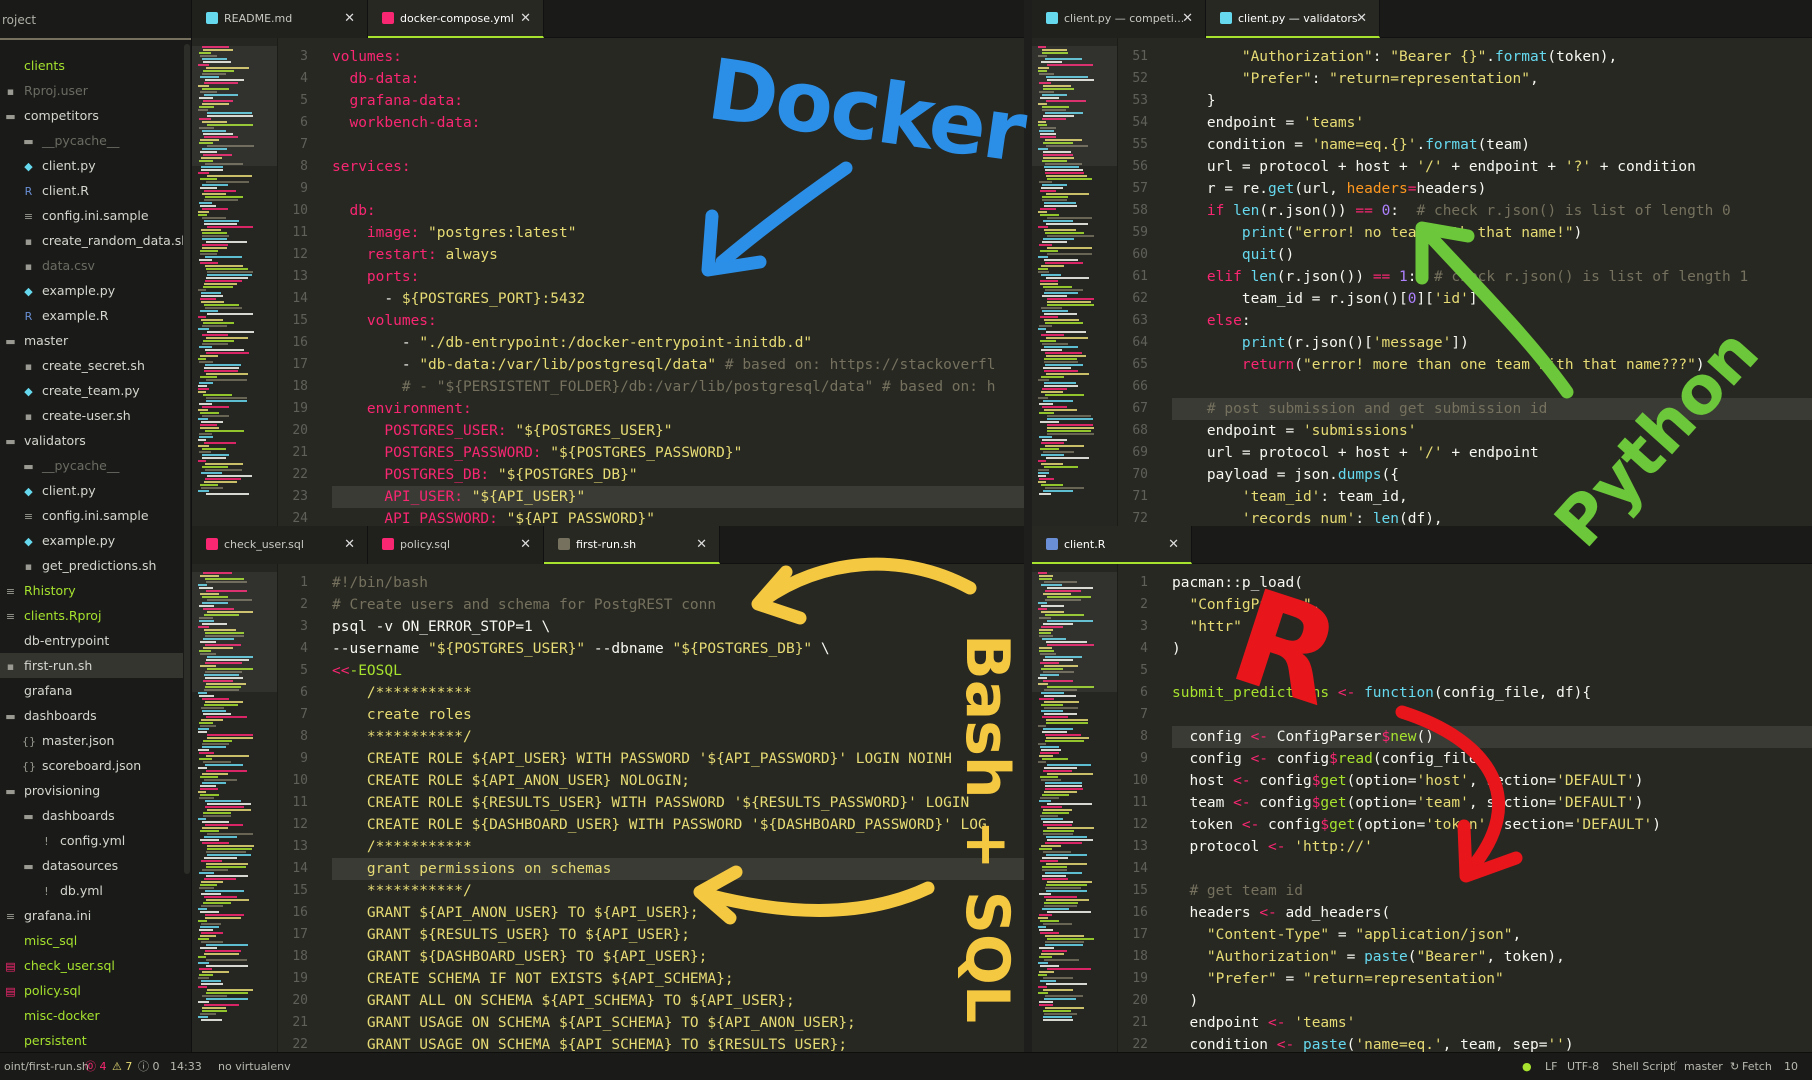 This screenshot has height=1080, width=1812. I want to click on line-number: 6, so click(304, 692).